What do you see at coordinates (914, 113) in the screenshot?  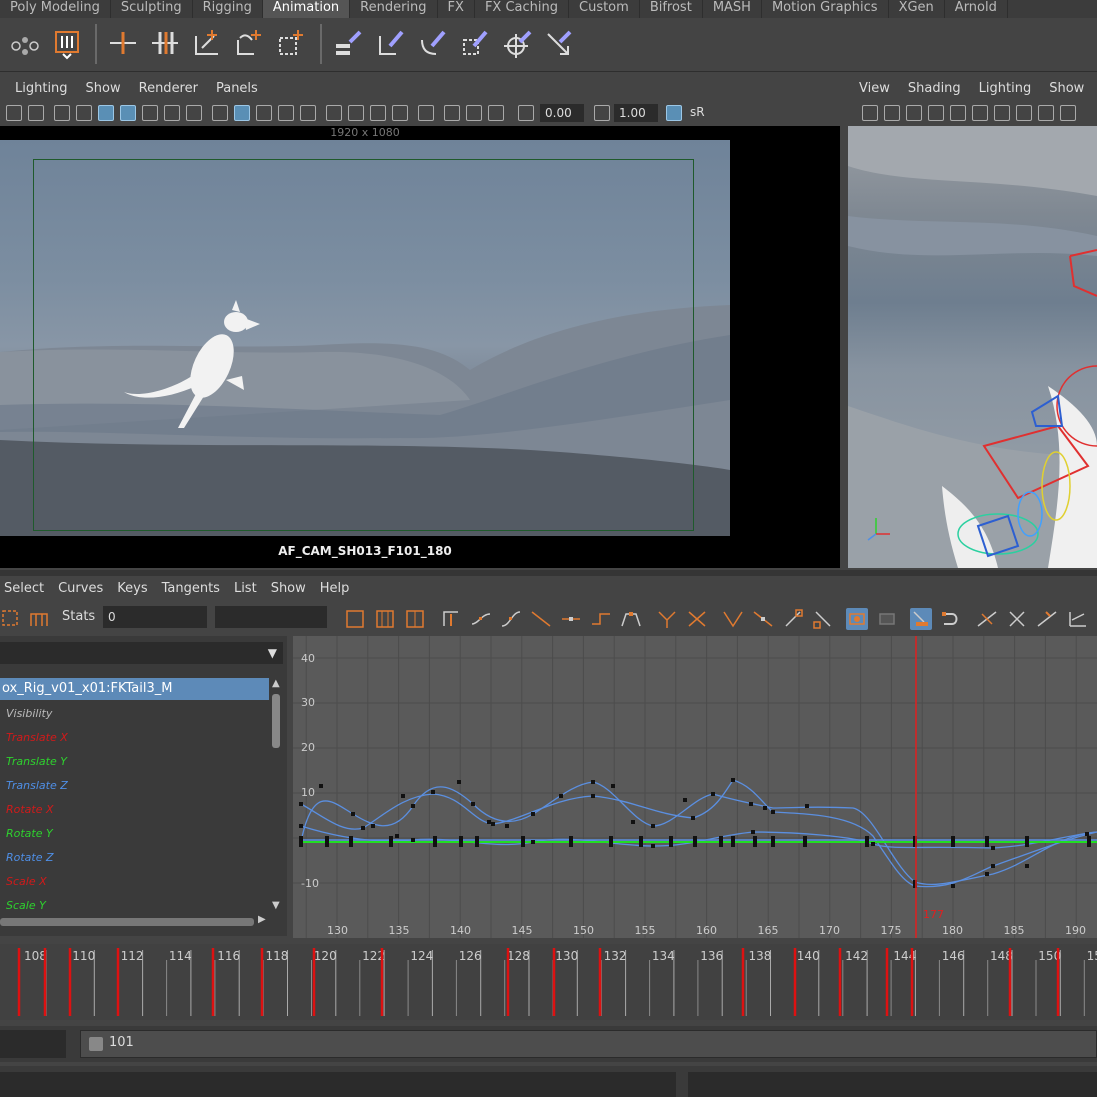 I see `bookmark-icon` at bounding box center [914, 113].